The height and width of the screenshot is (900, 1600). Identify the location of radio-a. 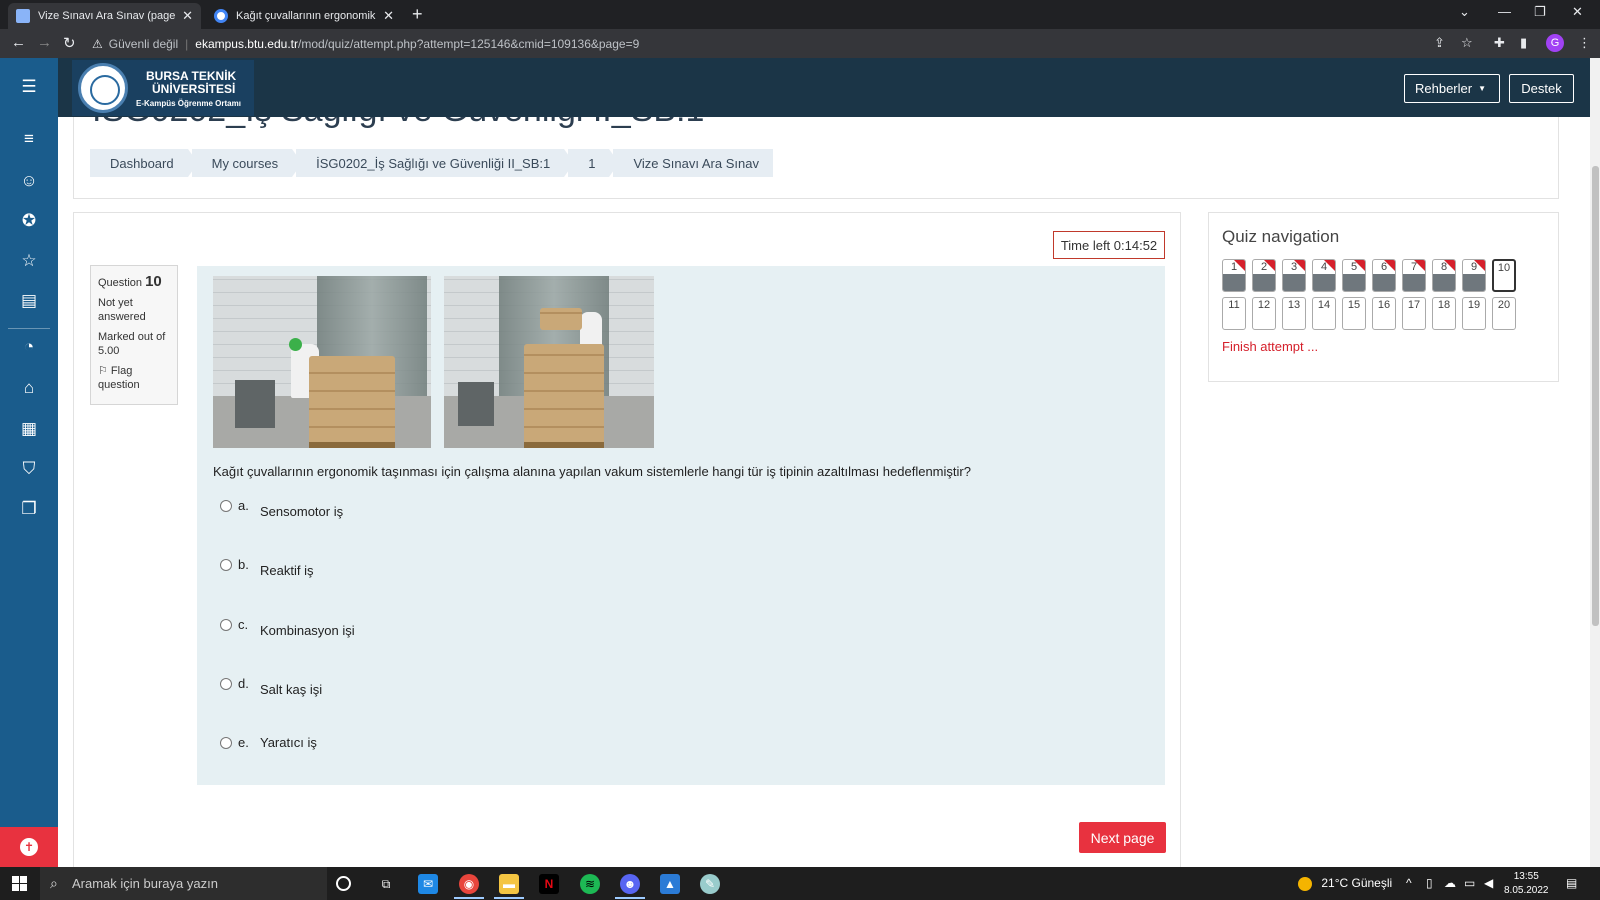
(226, 506).